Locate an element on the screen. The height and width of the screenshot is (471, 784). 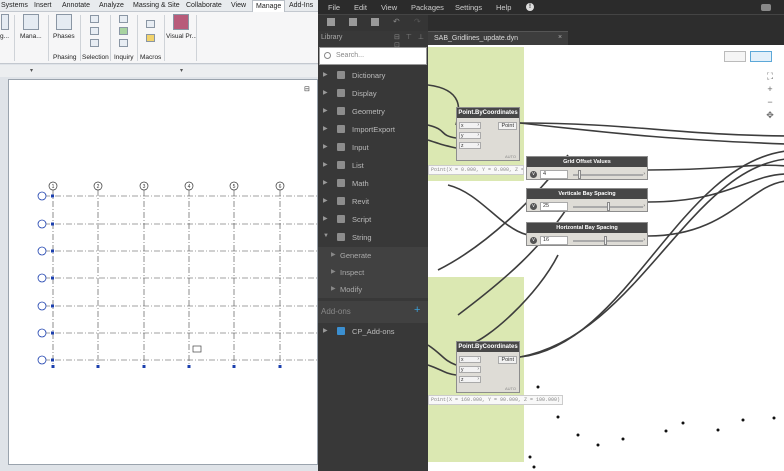
redo-icon: ↷ is located at coordinates (417, 21).